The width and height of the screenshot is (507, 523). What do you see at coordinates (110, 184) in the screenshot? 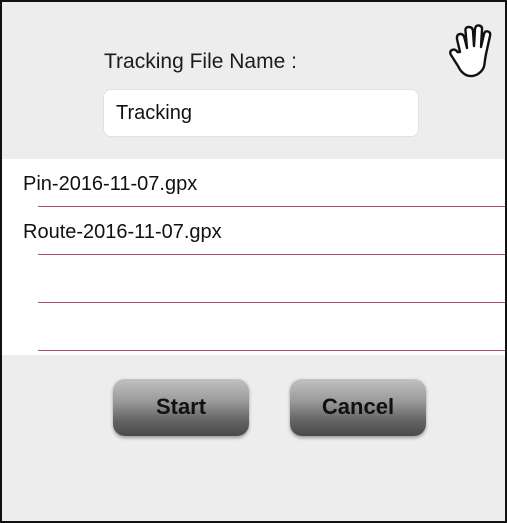
I see `file-name: Pin-2016-11-07.gpx` at bounding box center [110, 184].